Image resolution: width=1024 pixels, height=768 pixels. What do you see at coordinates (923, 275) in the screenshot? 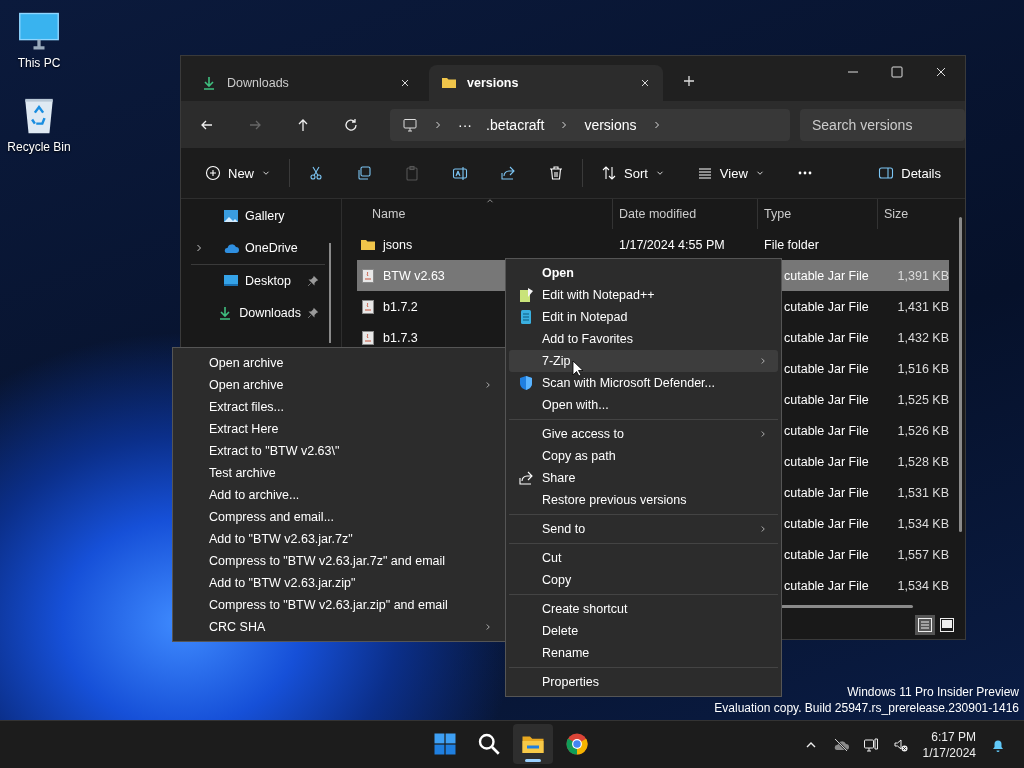
I see `file-size: 1,391 KB` at bounding box center [923, 275].